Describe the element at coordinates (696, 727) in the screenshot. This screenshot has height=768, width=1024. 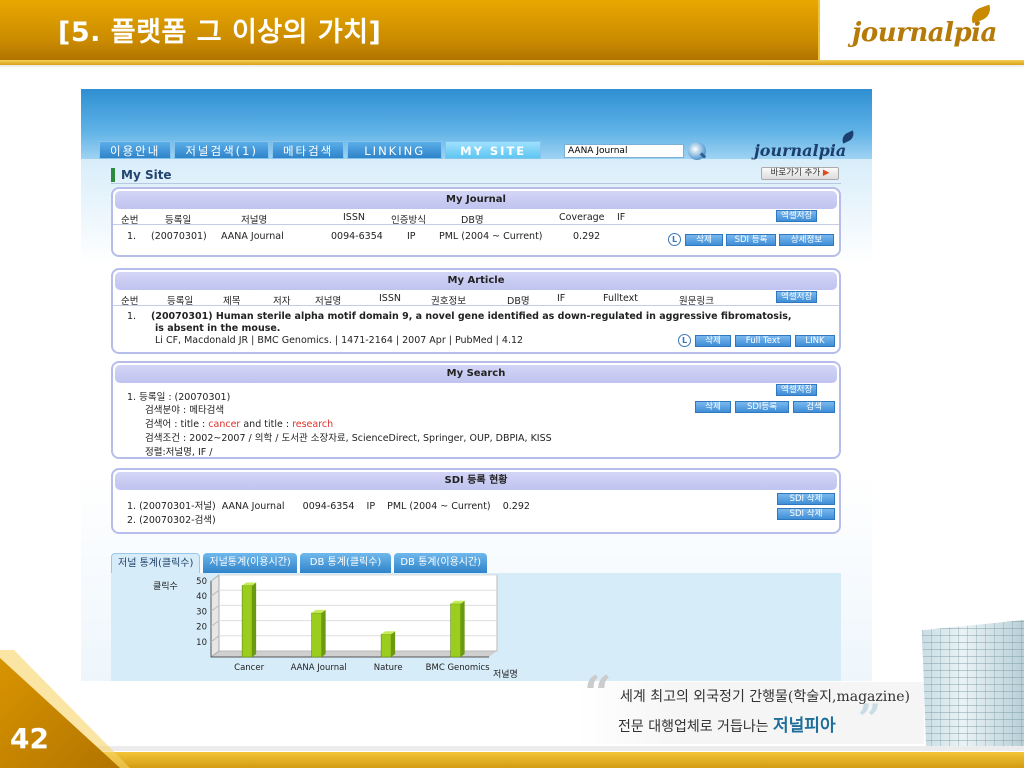
I see `tagline-prefix: 전문 대행업체로 거듭나는` at that location.